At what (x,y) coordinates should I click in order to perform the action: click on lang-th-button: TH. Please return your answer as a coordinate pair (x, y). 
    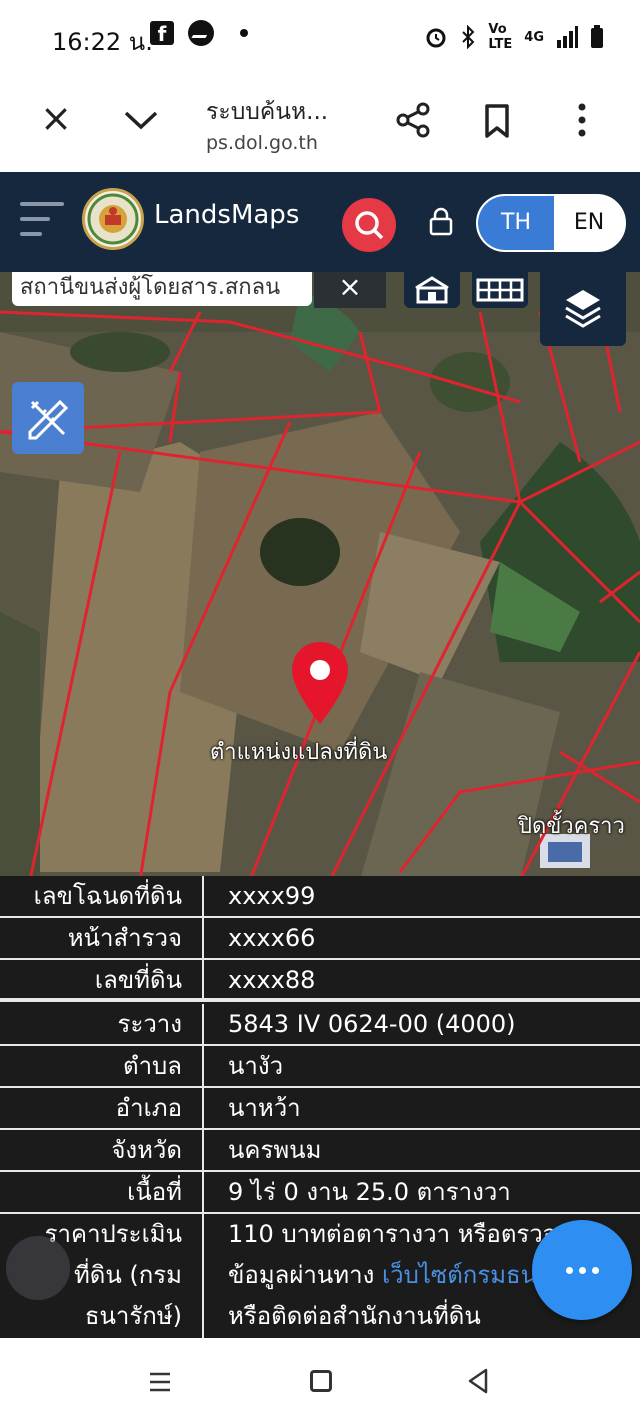
    Looking at the image, I should click on (516, 223).